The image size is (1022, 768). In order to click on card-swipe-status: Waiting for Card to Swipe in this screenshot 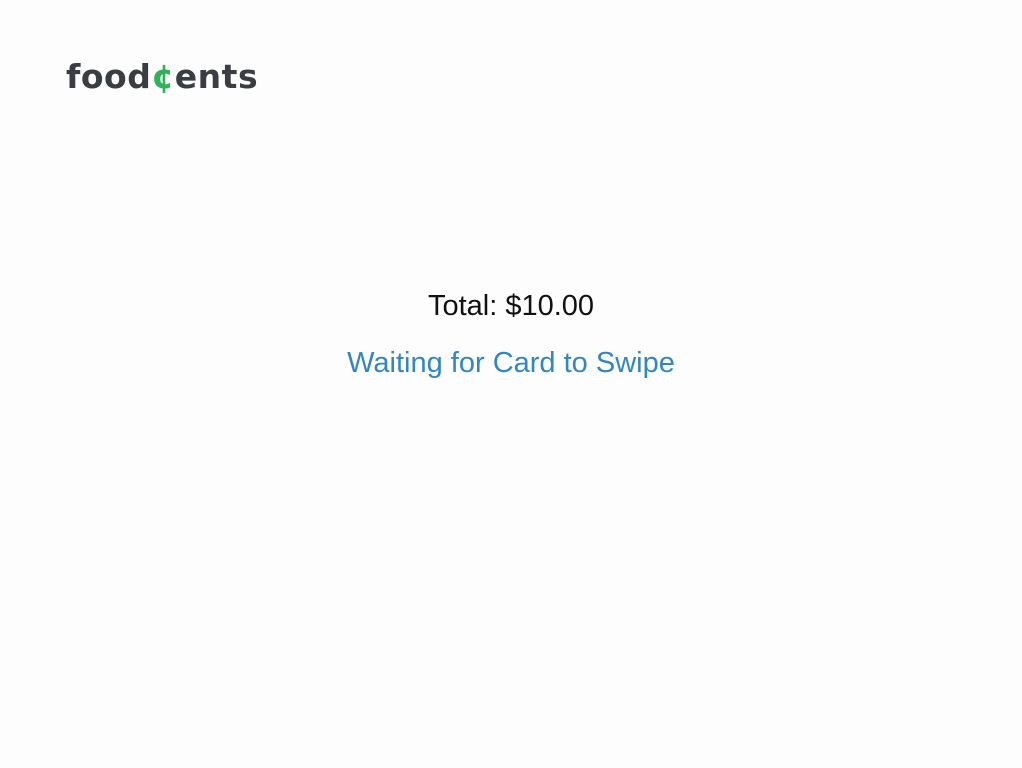, I will do `click(511, 363)`.